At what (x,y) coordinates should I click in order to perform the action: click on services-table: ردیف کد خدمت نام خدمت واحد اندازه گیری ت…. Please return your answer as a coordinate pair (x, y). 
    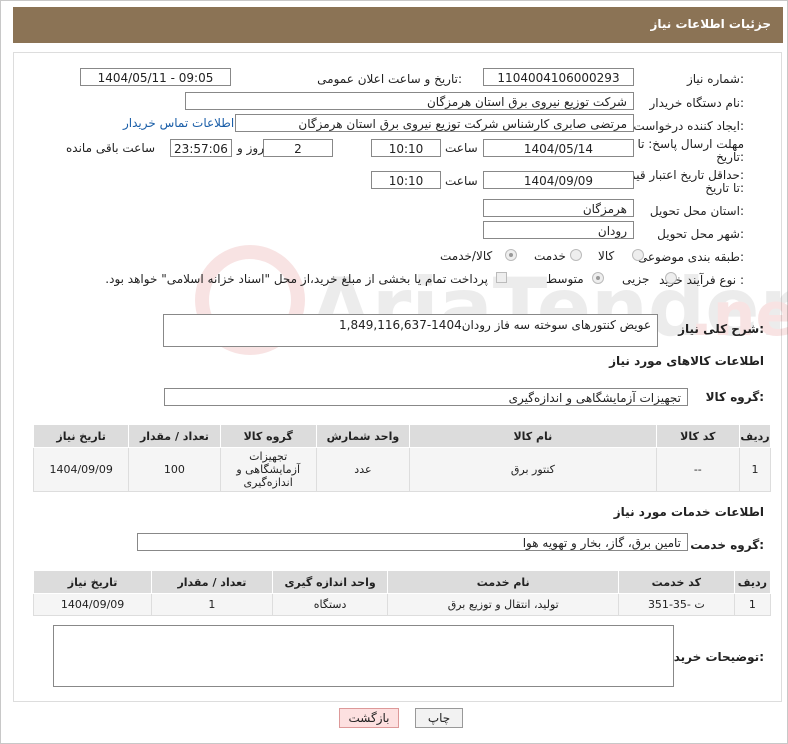
    Looking at the image, I should click on (402, 593).